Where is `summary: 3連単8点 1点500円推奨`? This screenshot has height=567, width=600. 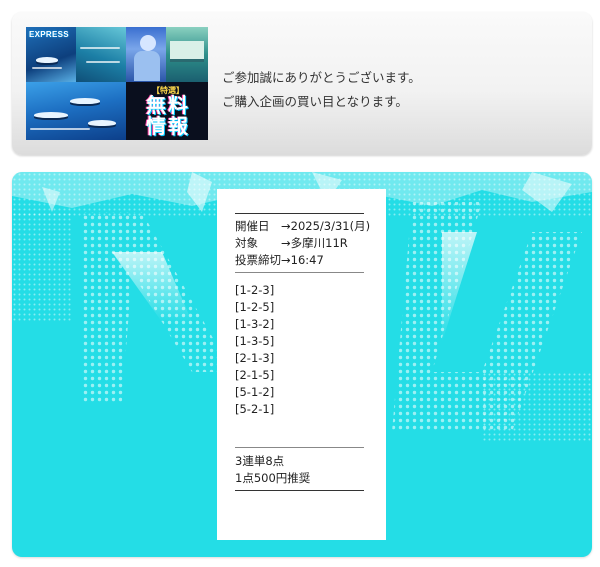
summary: 3連単8点 1点500円推奨 is located at coordinates (310, 470).